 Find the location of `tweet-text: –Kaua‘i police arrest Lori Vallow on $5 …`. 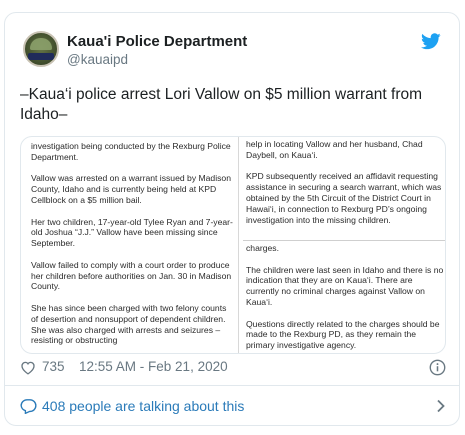

tweet-text: –Kaua‘i police arrest Lori Vallow on $5 … is located at coordinates (221, 104).